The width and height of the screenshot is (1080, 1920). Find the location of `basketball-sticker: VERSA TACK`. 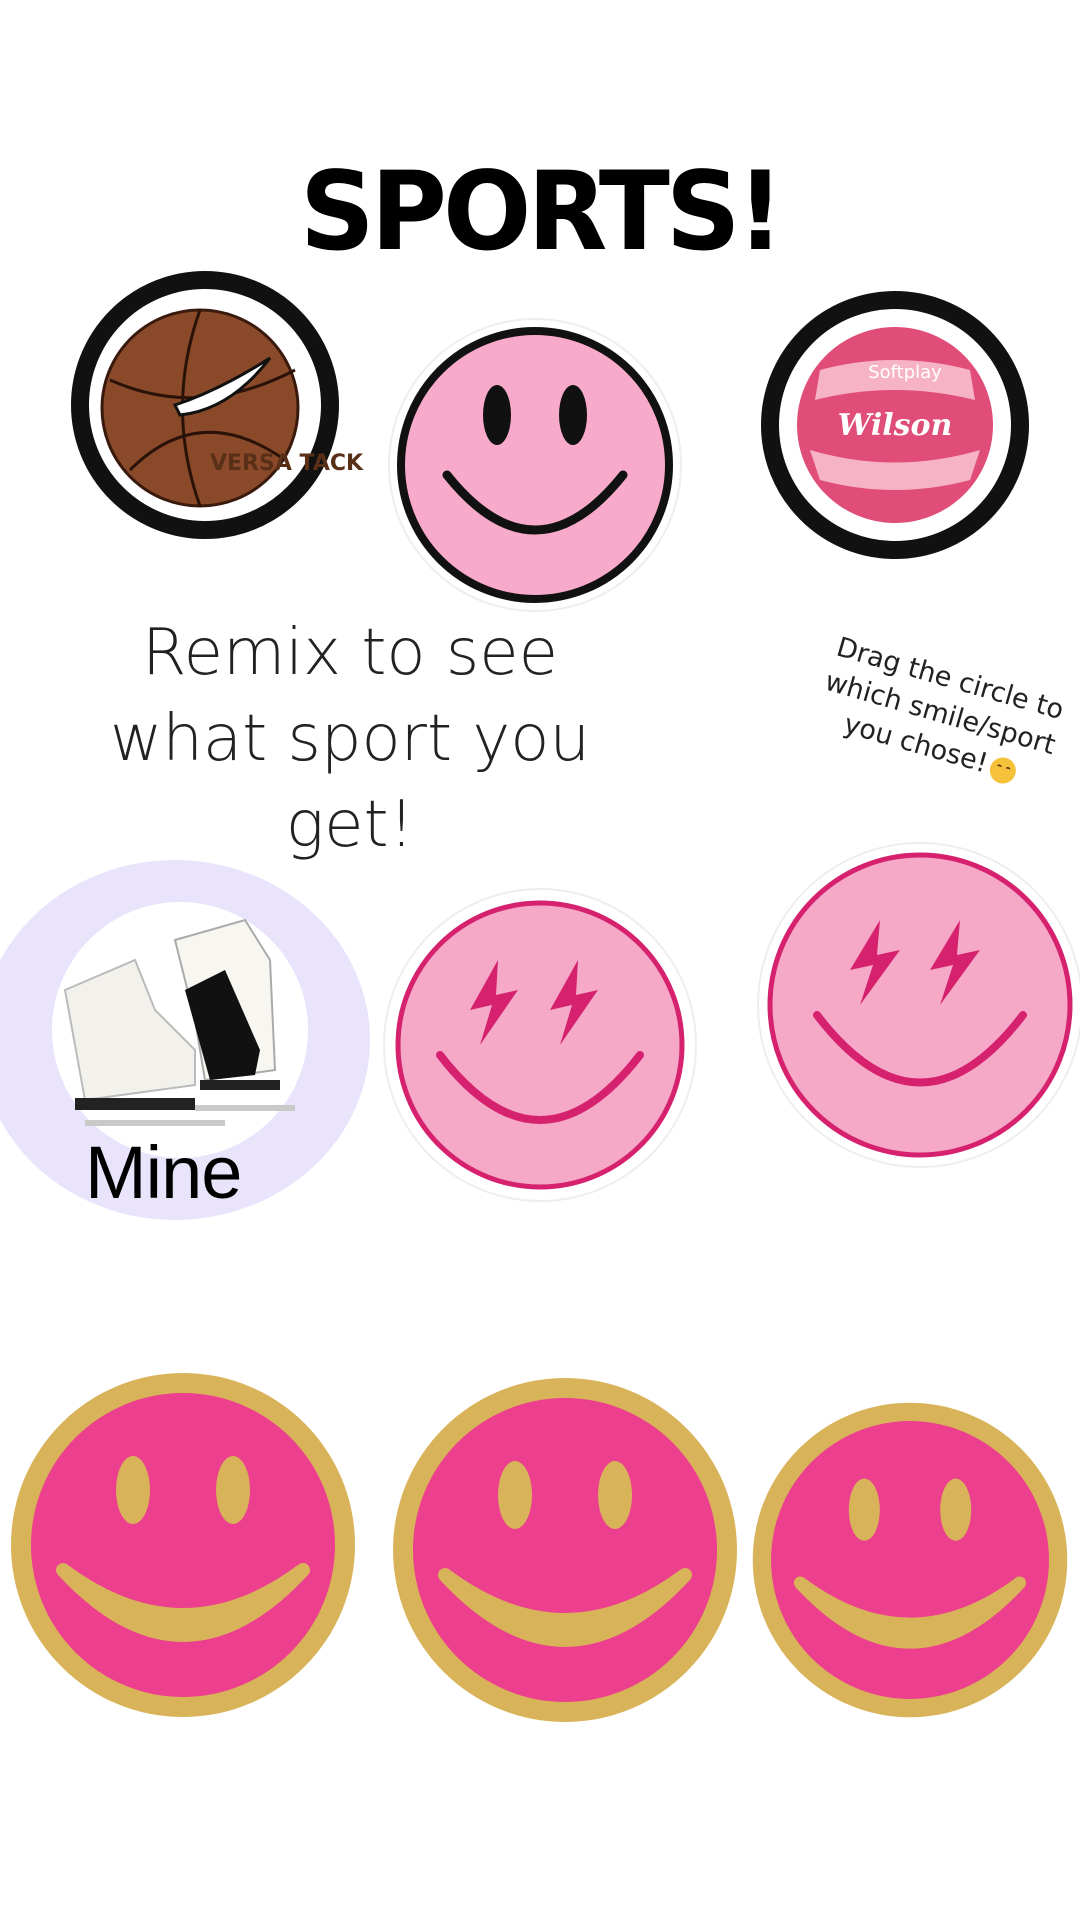

basketball-sticker: VERSA TACK is located at coordinates (217, 405).